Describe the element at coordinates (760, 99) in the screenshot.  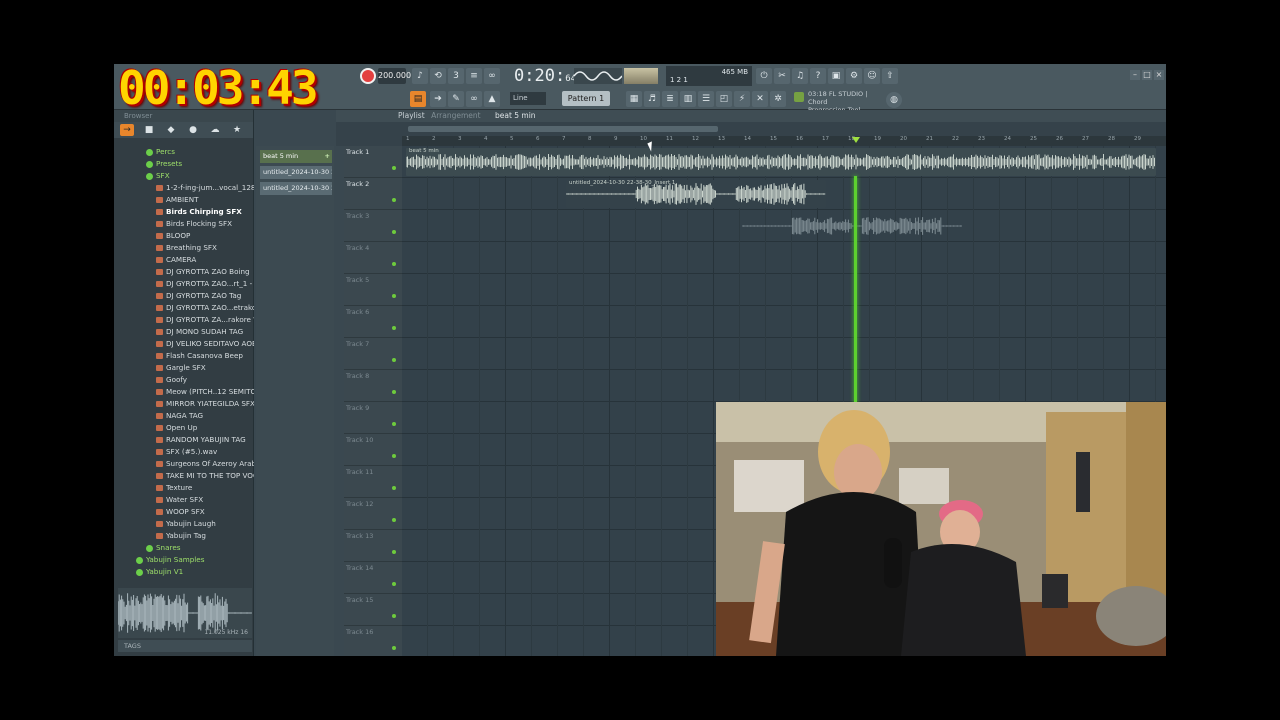
I see `wrench-icon: ✕` at that location.